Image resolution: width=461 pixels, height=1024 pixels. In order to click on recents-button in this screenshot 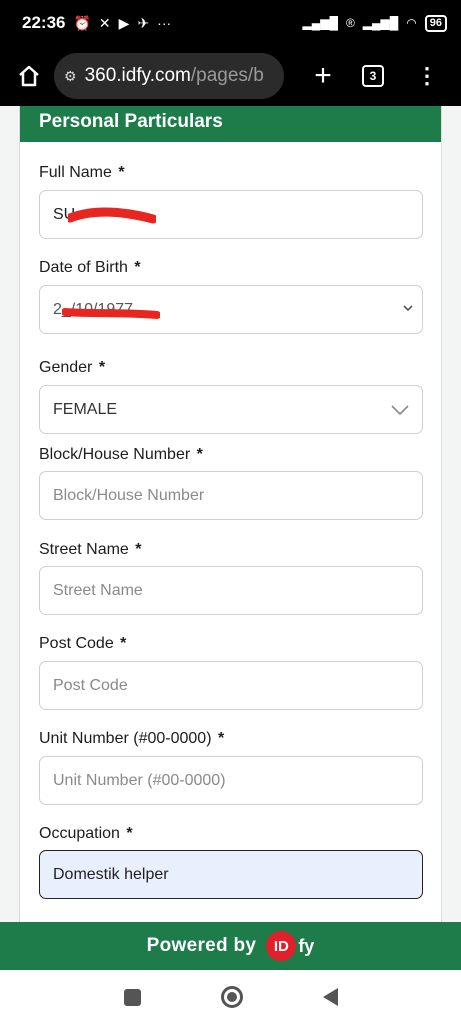, I will do `click(132, 997)`.